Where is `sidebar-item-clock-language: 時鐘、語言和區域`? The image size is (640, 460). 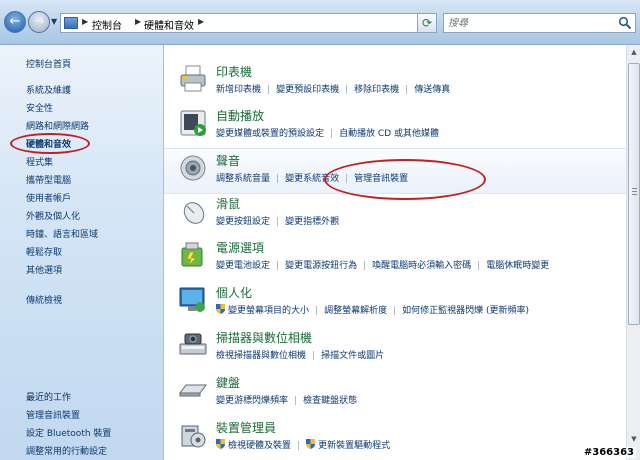 sidebar-item-clock-language: 時鐘、語言和區域 is located at coordinates (62, 233).